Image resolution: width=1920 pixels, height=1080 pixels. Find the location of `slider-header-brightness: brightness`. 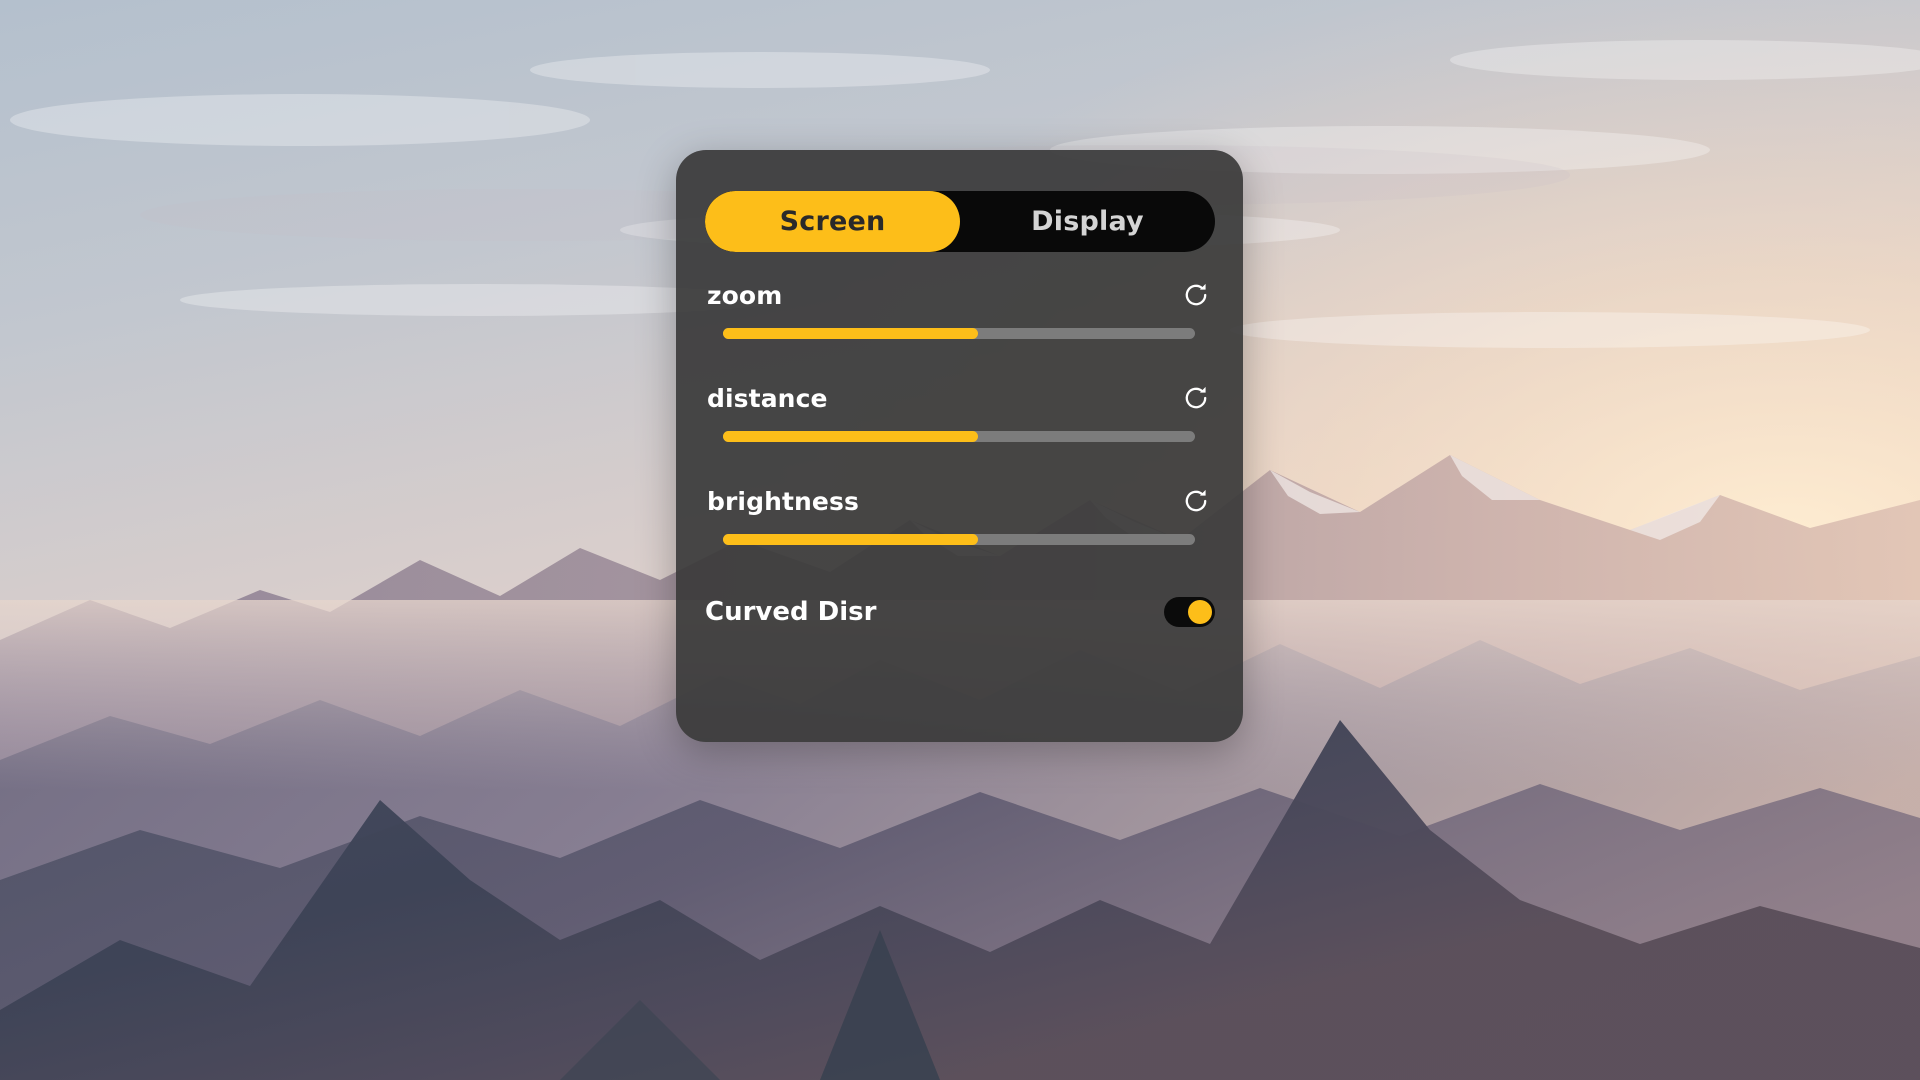

slider-header-brightness: brightness is located at coordinates (960, 501).